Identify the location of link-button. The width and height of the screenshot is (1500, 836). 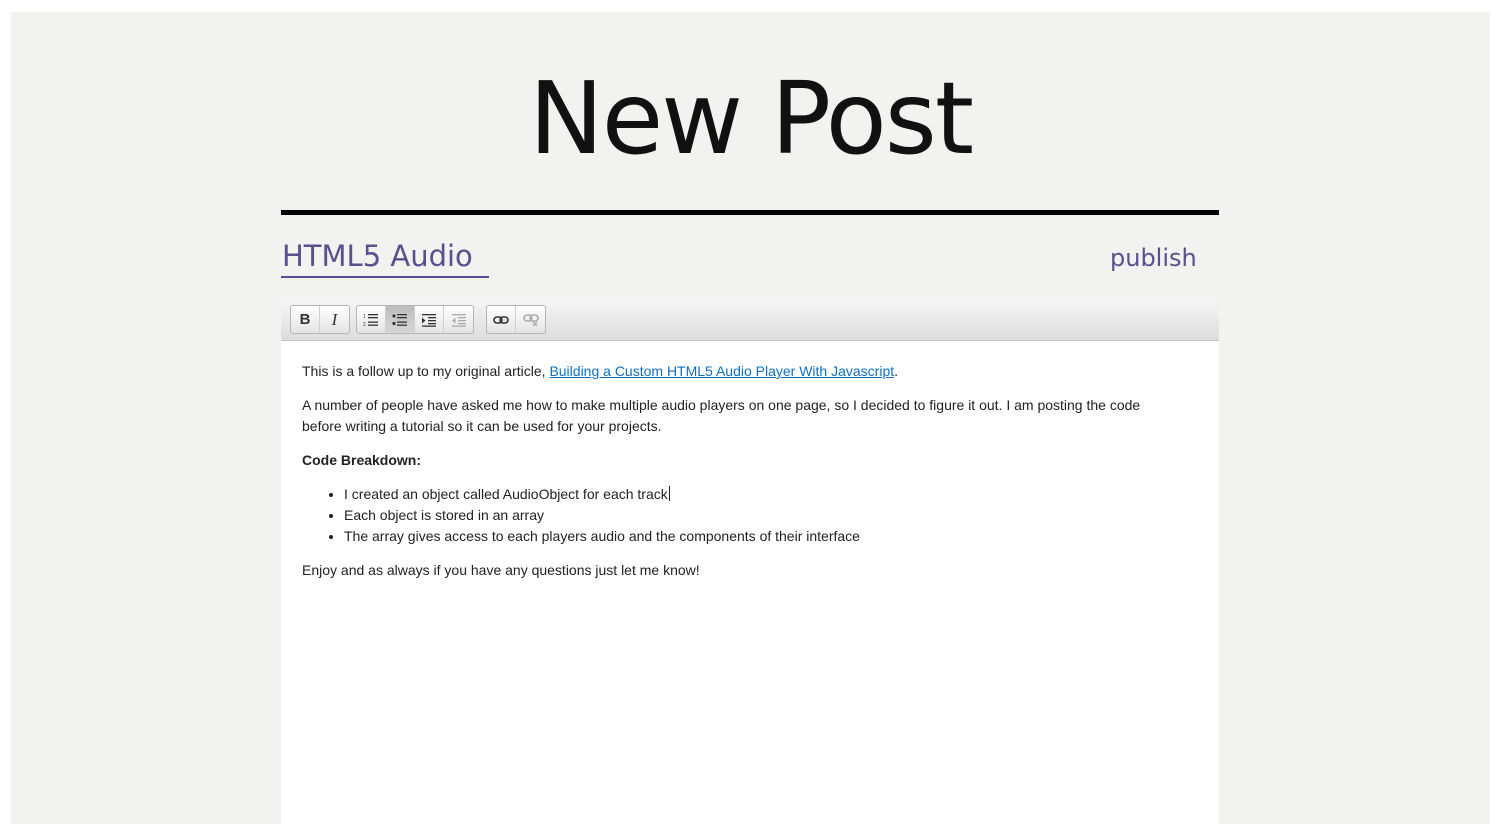
(501, 319).